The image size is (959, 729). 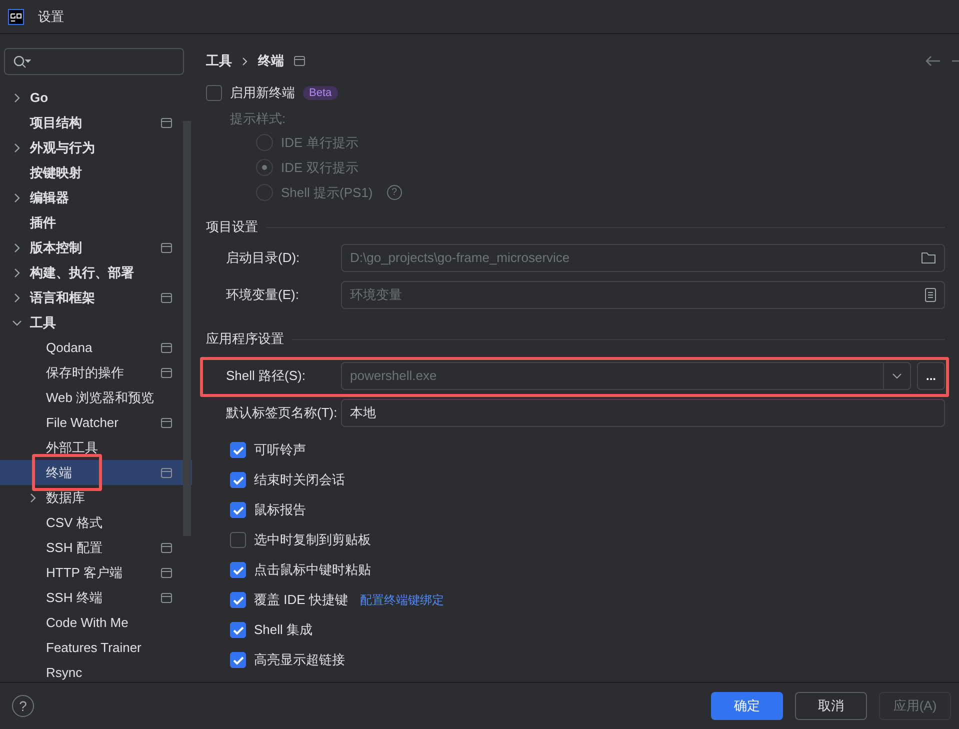 What do you see at coordinates (96, 247) in the screenshot?
I see `tree-item: 版本控制` at bounding box center [96, 247].